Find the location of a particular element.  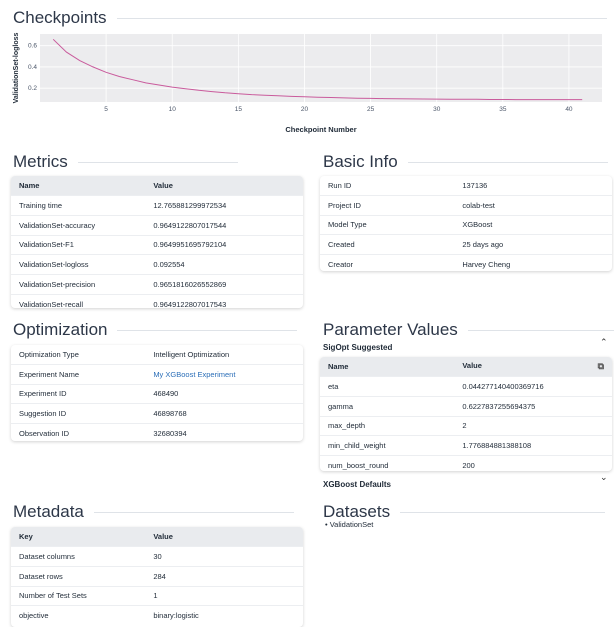

table-row: gamma 0.6227837255694375 is located at coordinates (466, 406).